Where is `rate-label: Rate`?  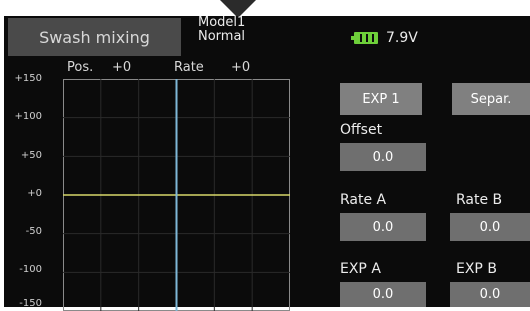
rate-label: Rate is located at coordinates (189, 67).